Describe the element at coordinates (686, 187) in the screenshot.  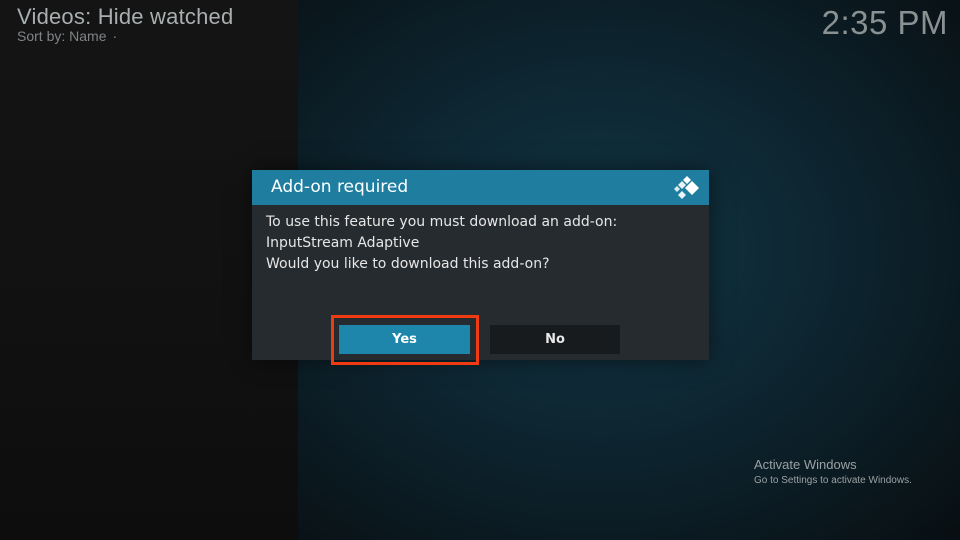
I see `kodi-logo-icon` at that location.